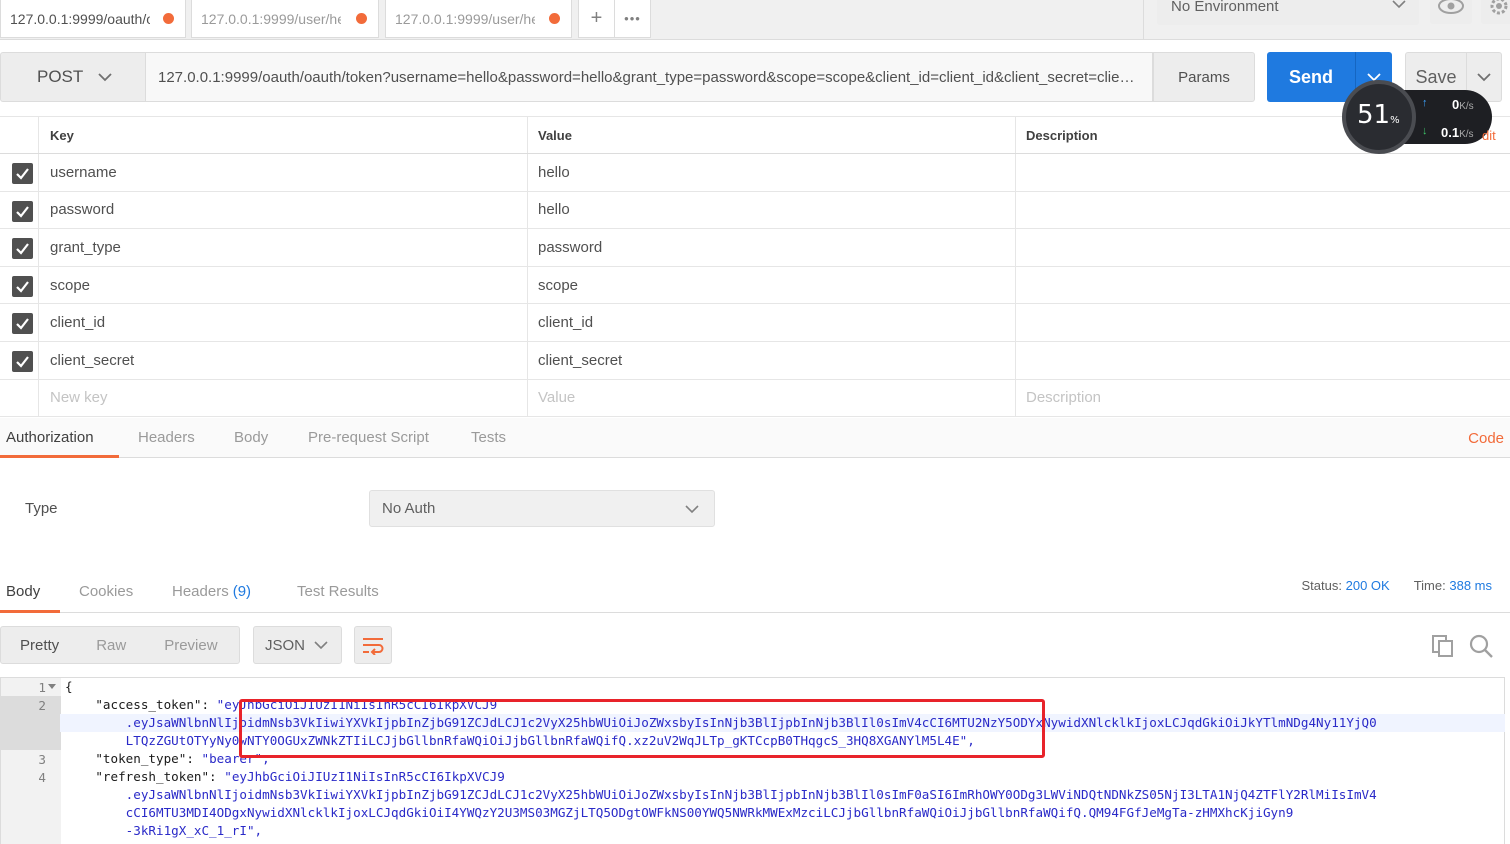 The height and width of the screenshot is (844, 1510). I want to click on code-token: "access_token":, so click(141, 704).